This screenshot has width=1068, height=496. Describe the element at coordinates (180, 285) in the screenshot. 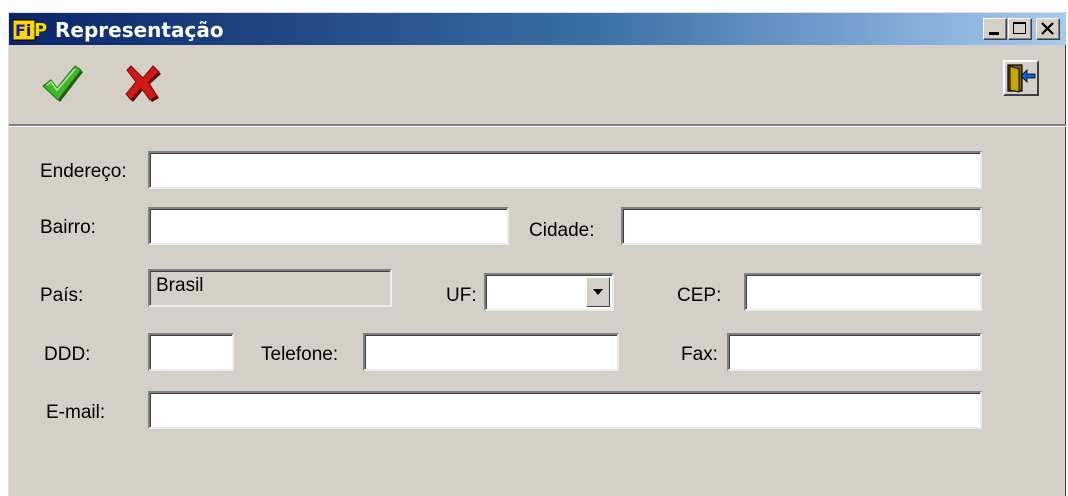

I see `pais-value: Brasil` at that location.